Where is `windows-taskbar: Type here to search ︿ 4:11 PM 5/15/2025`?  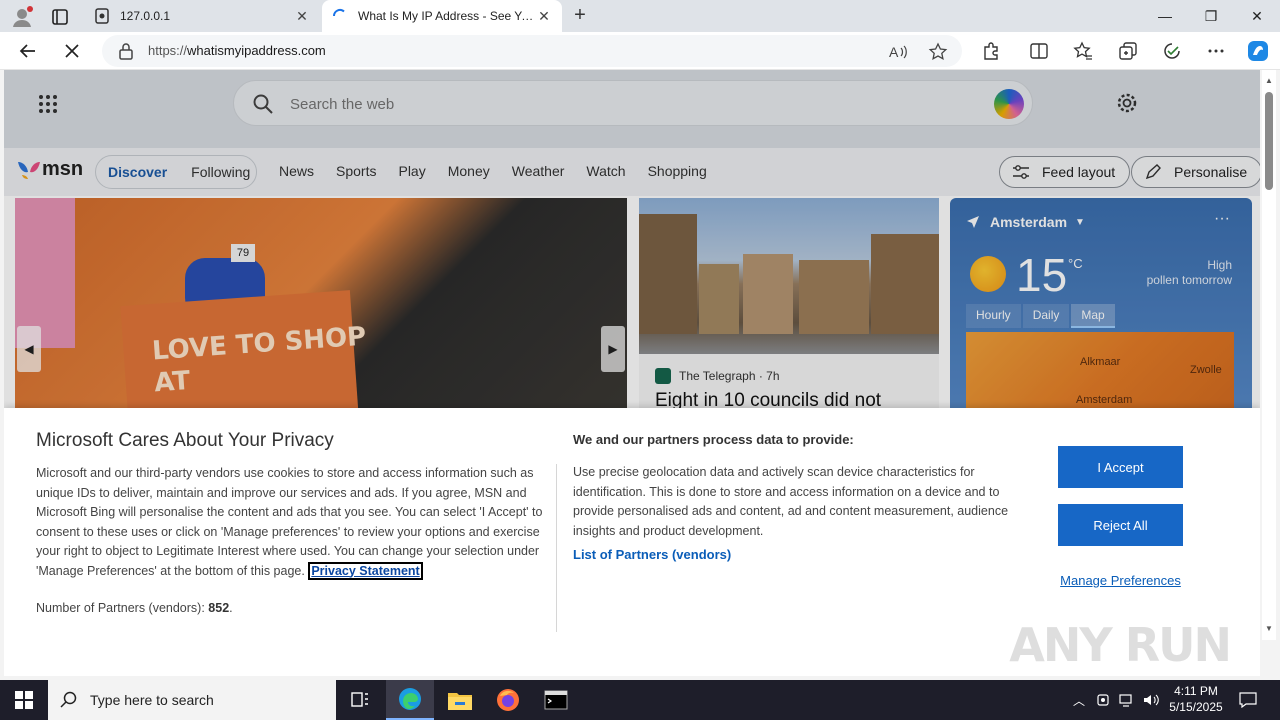
windows-taskbar: Type here to search ︿ 4:11 PM 5/15/2025 is located at coordinates (640, 700).